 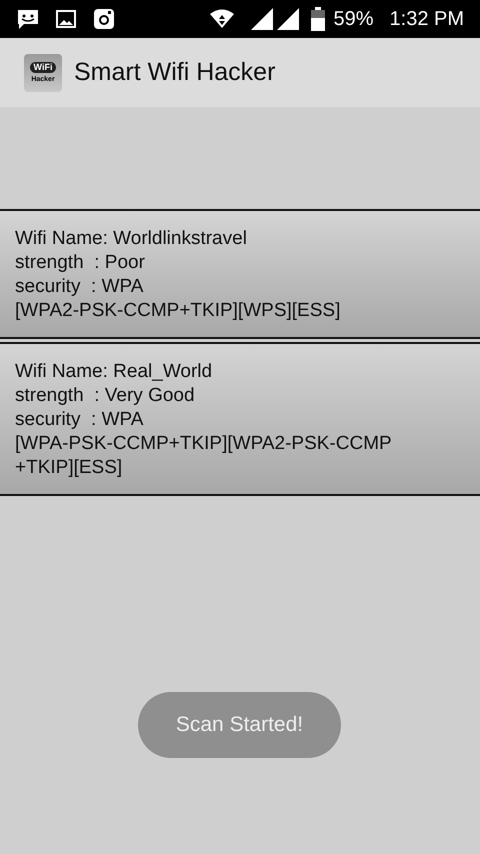 What do you see at coordinates (353, 19) in the screenshot?
I see `battery-percent: 59%` at bounding box center [353, 19].